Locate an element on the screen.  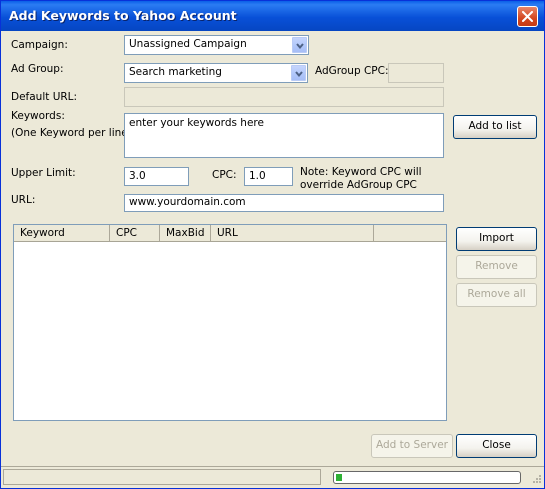
default-url-field is located at coordinates (284, 97).